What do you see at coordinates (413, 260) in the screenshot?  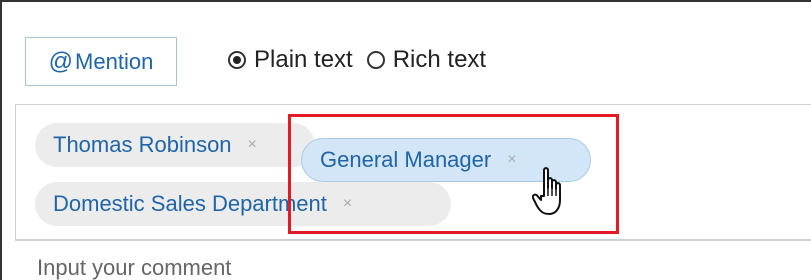 I see `comment-input` at bounding box center [413, 260].